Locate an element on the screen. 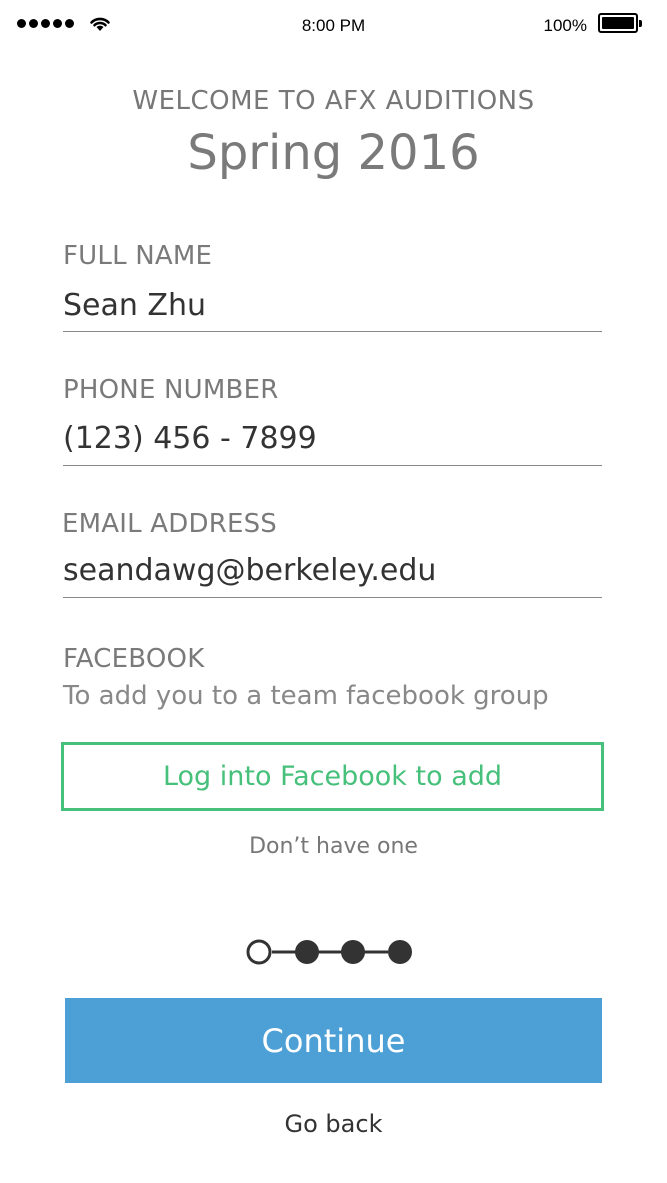  facebook-description: To add you to a team facebook group is located at coordinates (306, 696).